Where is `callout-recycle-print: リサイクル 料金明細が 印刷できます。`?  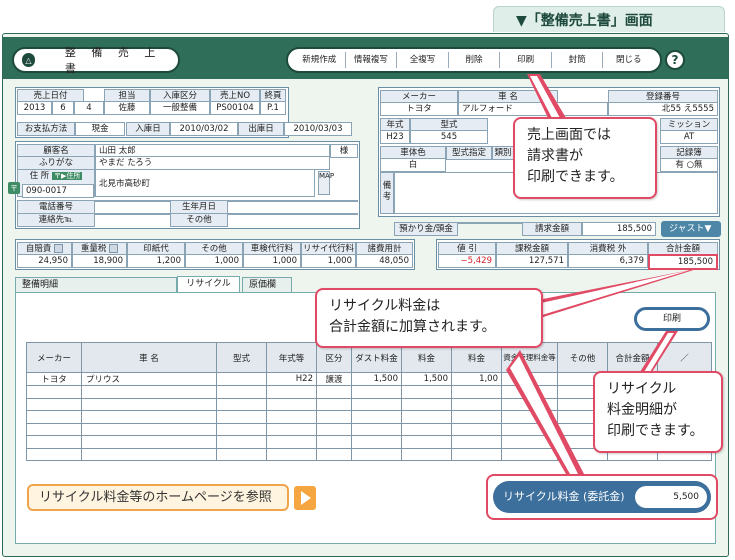 callout-recycle-print: リサイクル 料金明細が 印刷できます。 is located at coordinates (658, 412).